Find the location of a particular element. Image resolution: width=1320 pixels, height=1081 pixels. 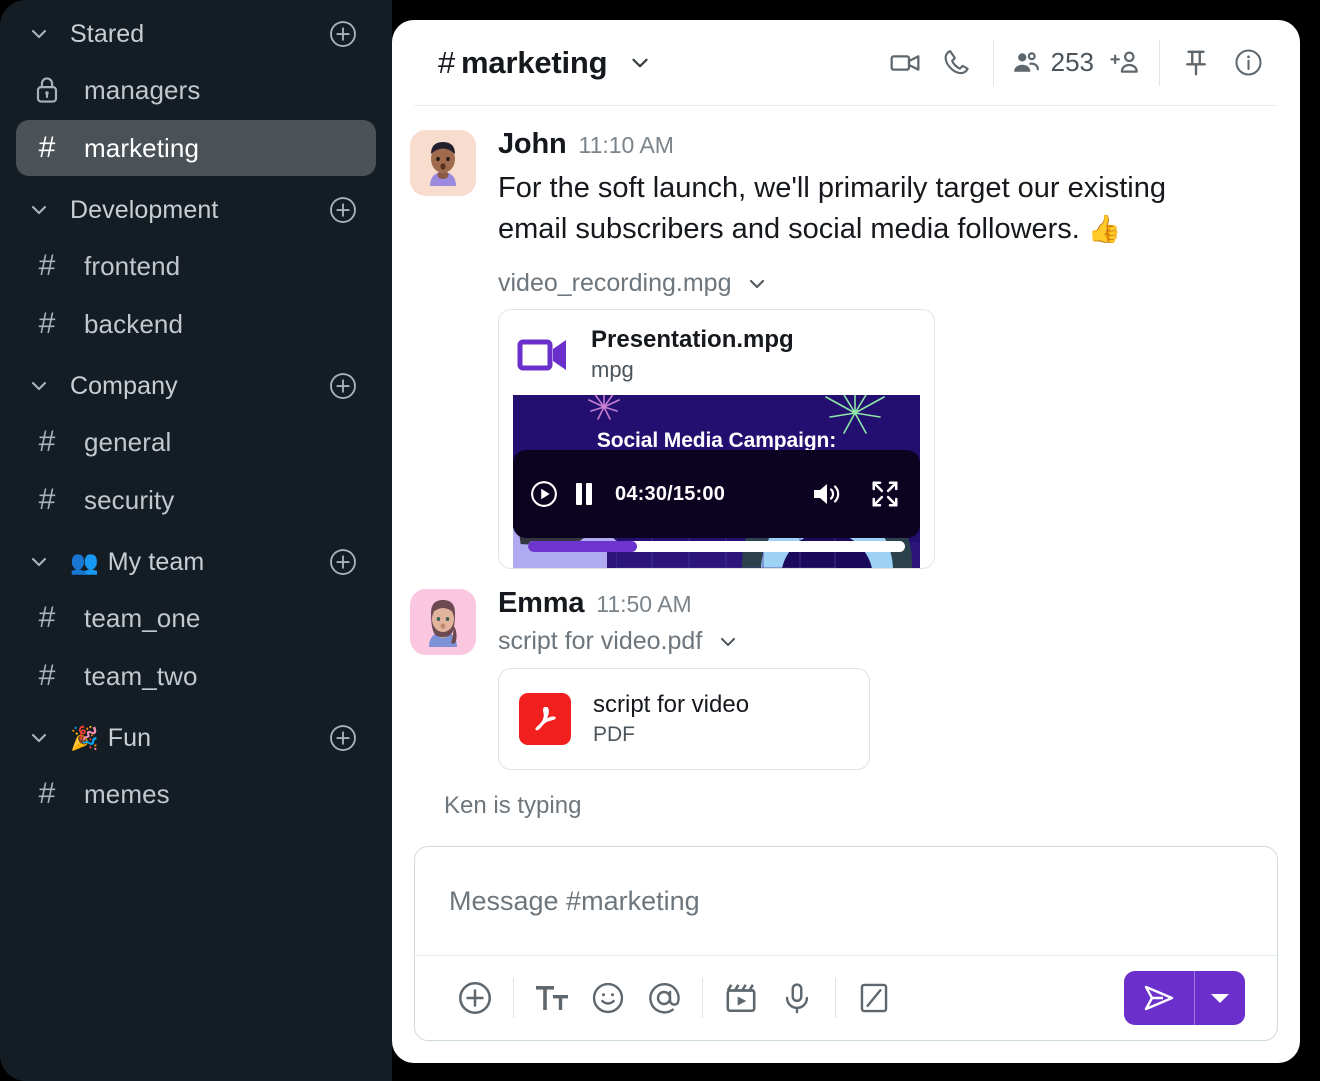

section-emoji: 🎉 is located at coordinates (84, 737).